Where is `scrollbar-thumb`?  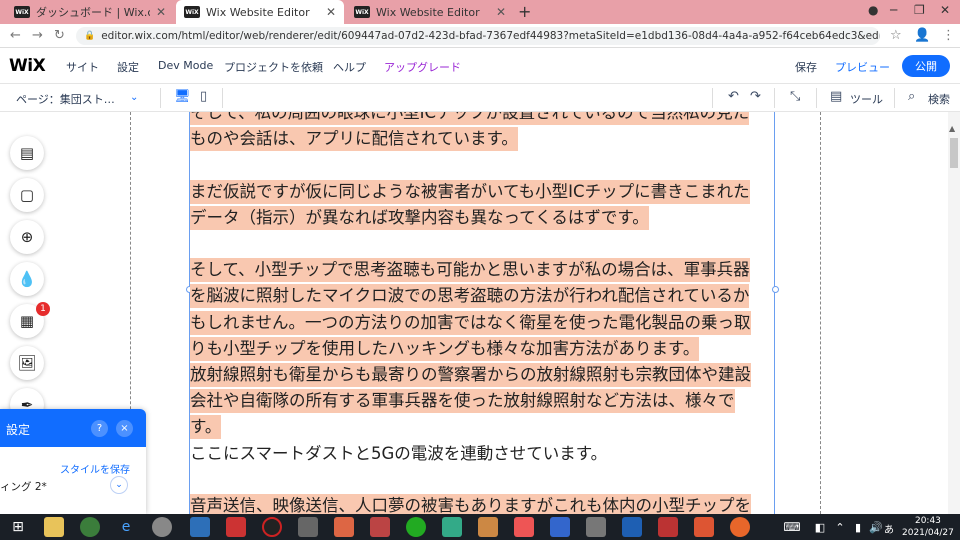
scrollbar-thumb is located at coordinates (954, 153).